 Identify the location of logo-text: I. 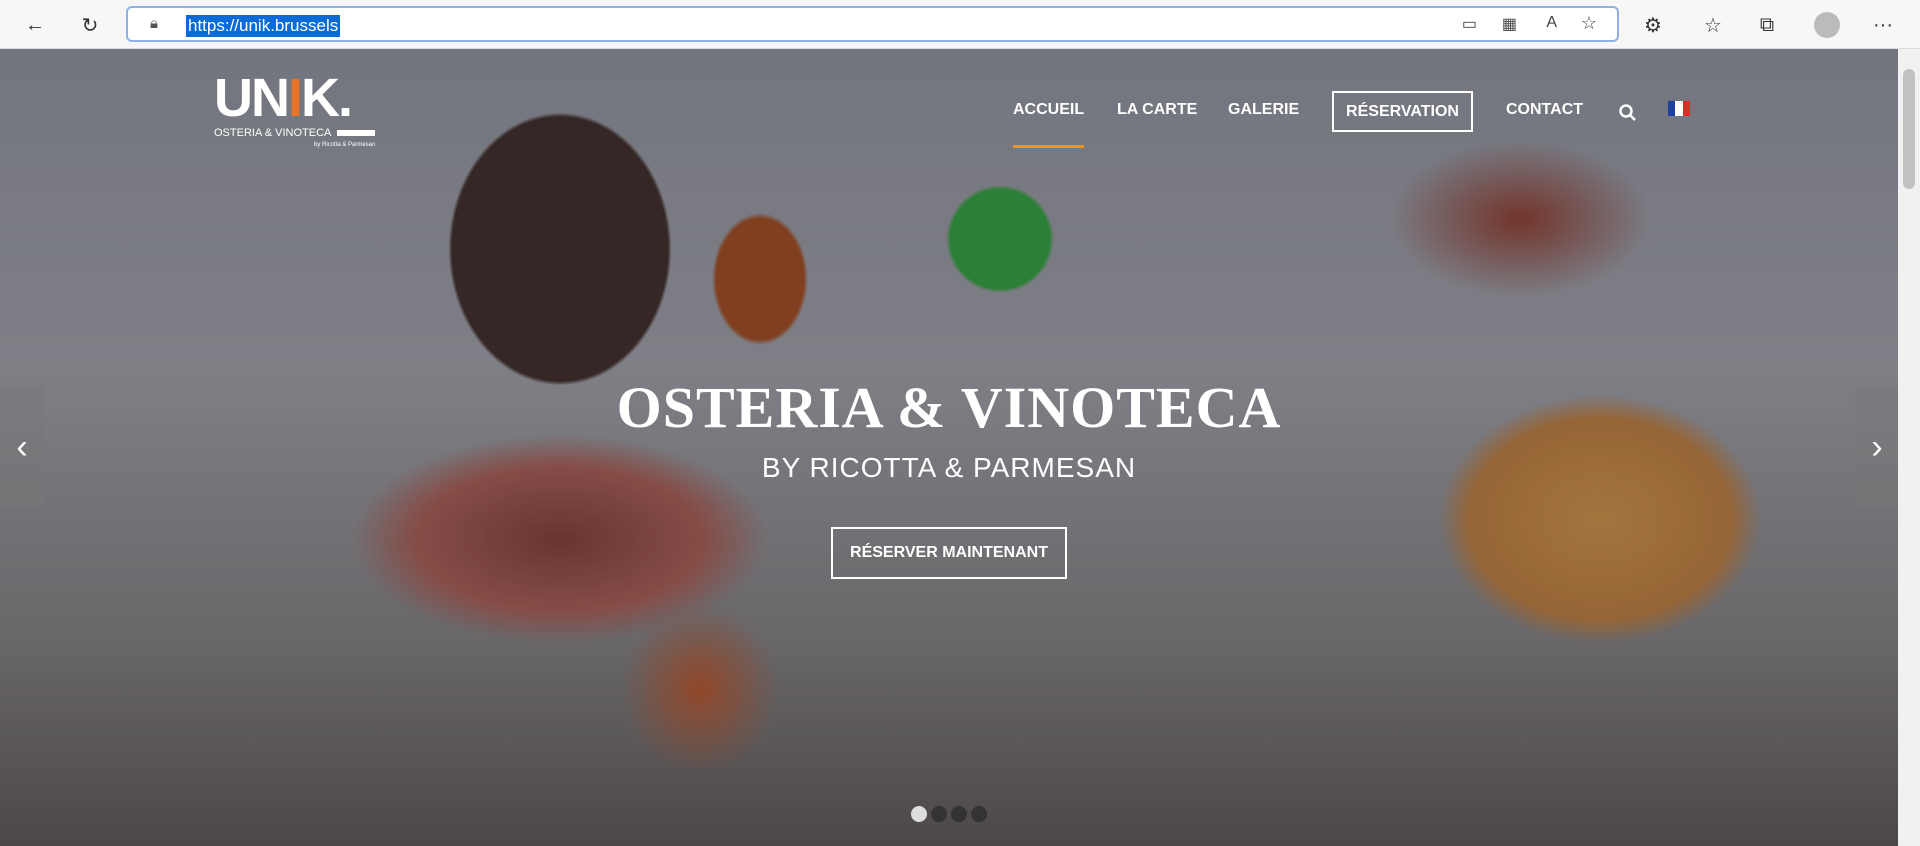
(295, 98).